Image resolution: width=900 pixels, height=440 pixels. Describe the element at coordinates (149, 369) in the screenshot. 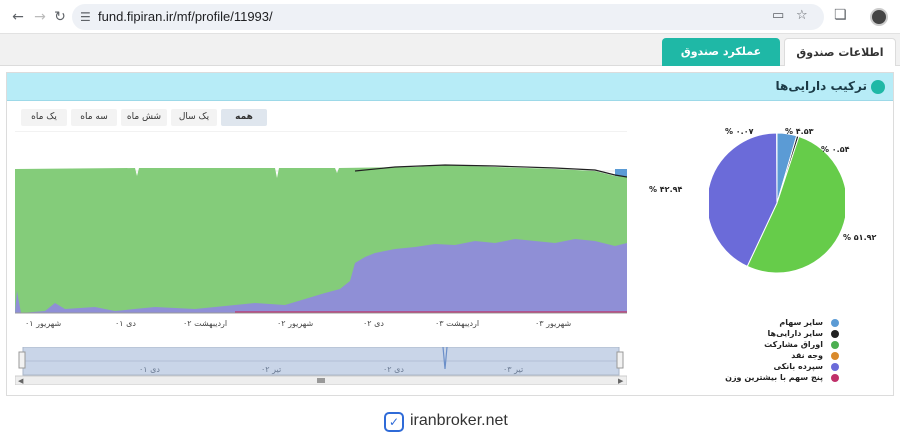

I see `navigator-tick-label: دی ۰۱` at that location.